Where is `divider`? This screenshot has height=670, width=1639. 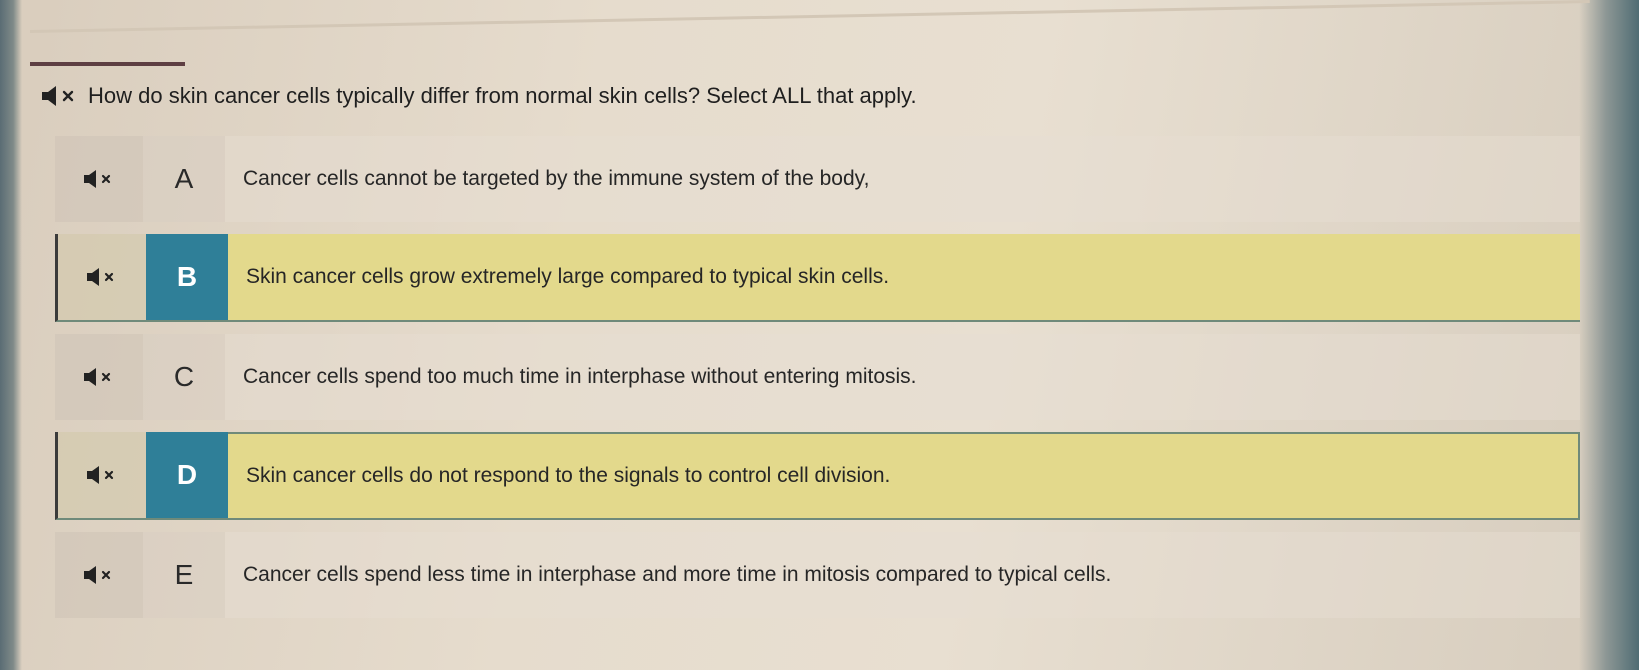 divider is located at coordinates (809, 16).